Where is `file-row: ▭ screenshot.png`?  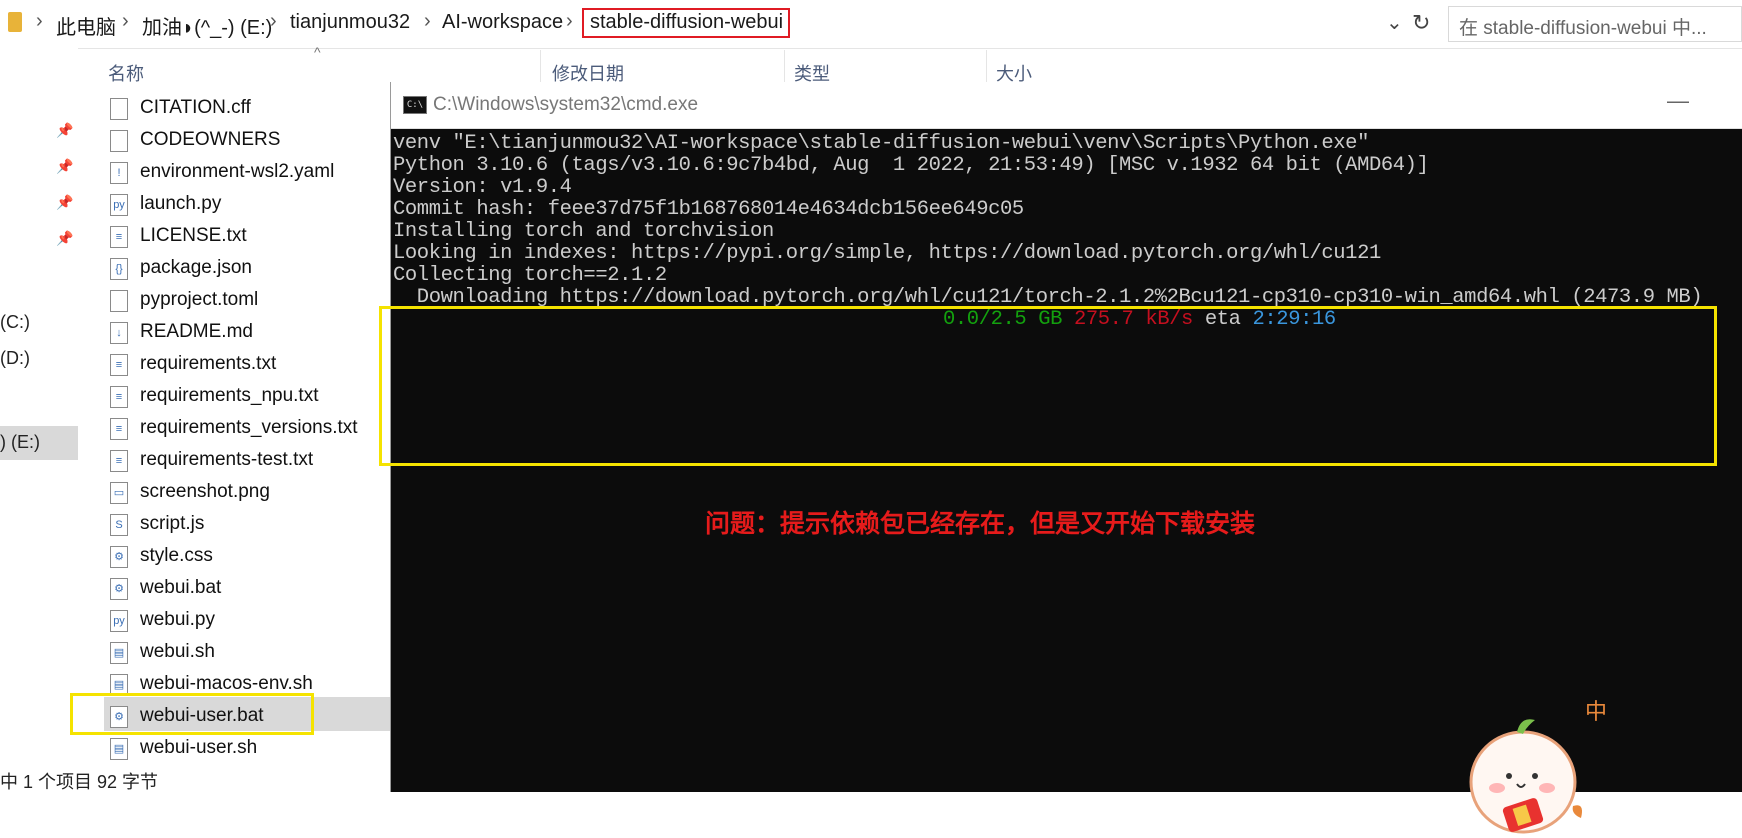
file-row: ▭ screenshot.png is located at coordinates (255, 493).